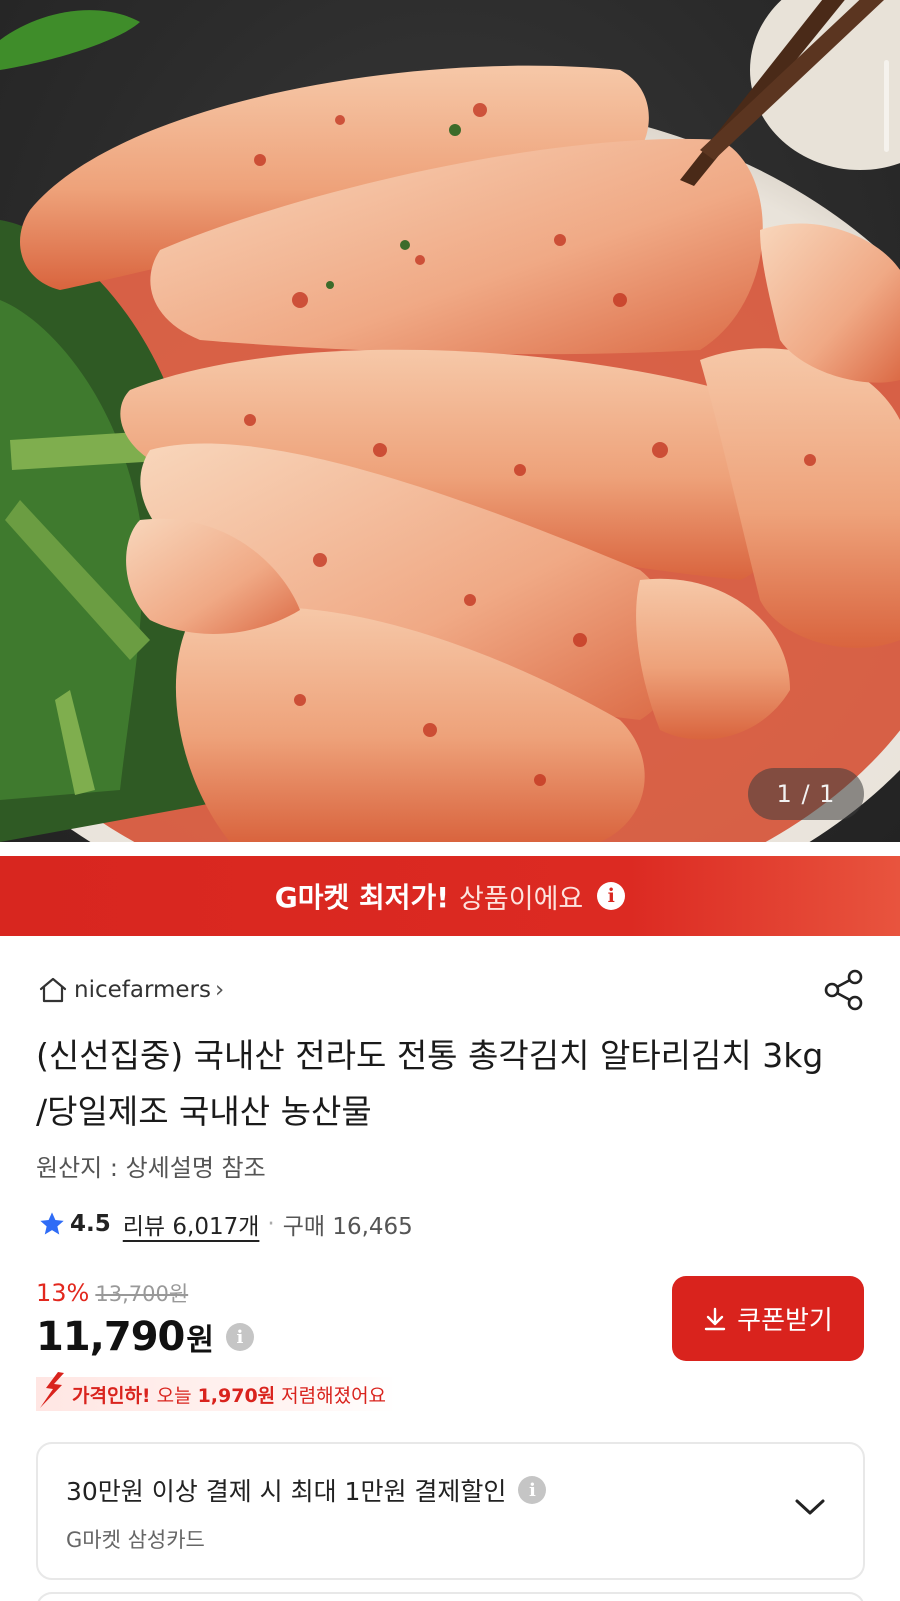 This screenshot has height=1601, width=900. Describe the element at coordinates (111, 1395) in the screenshot. I see `price-drop-prefix: 가격인하!` at that location.